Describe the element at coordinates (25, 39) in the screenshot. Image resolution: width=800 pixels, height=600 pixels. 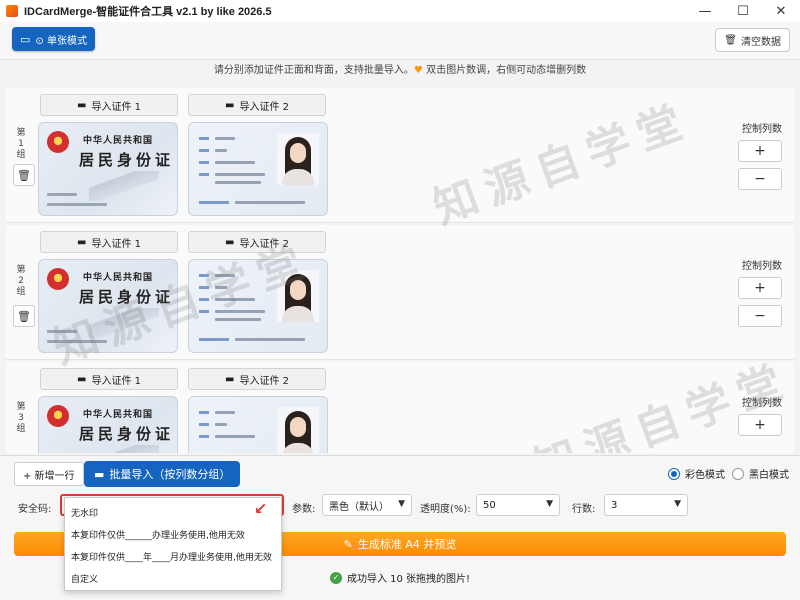
I see `monitor-icon: ▭` at that location.